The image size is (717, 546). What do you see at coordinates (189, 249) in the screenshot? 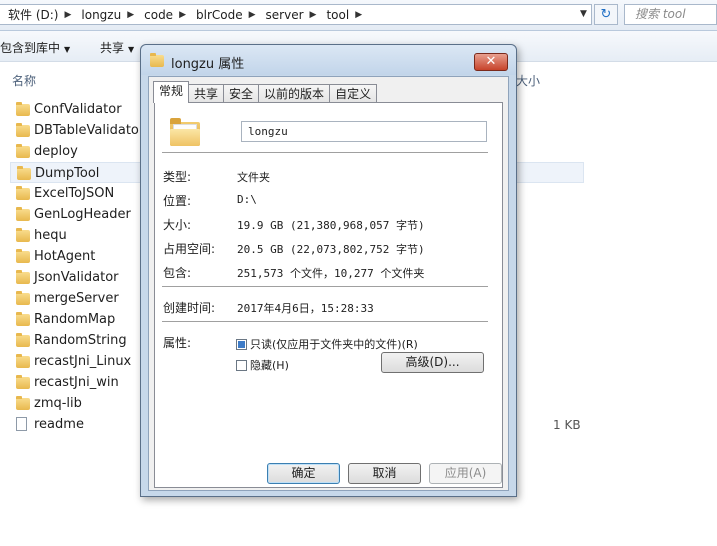
I see `size-on-disk-label: 占用空间:` at bounding box center [189, 249].